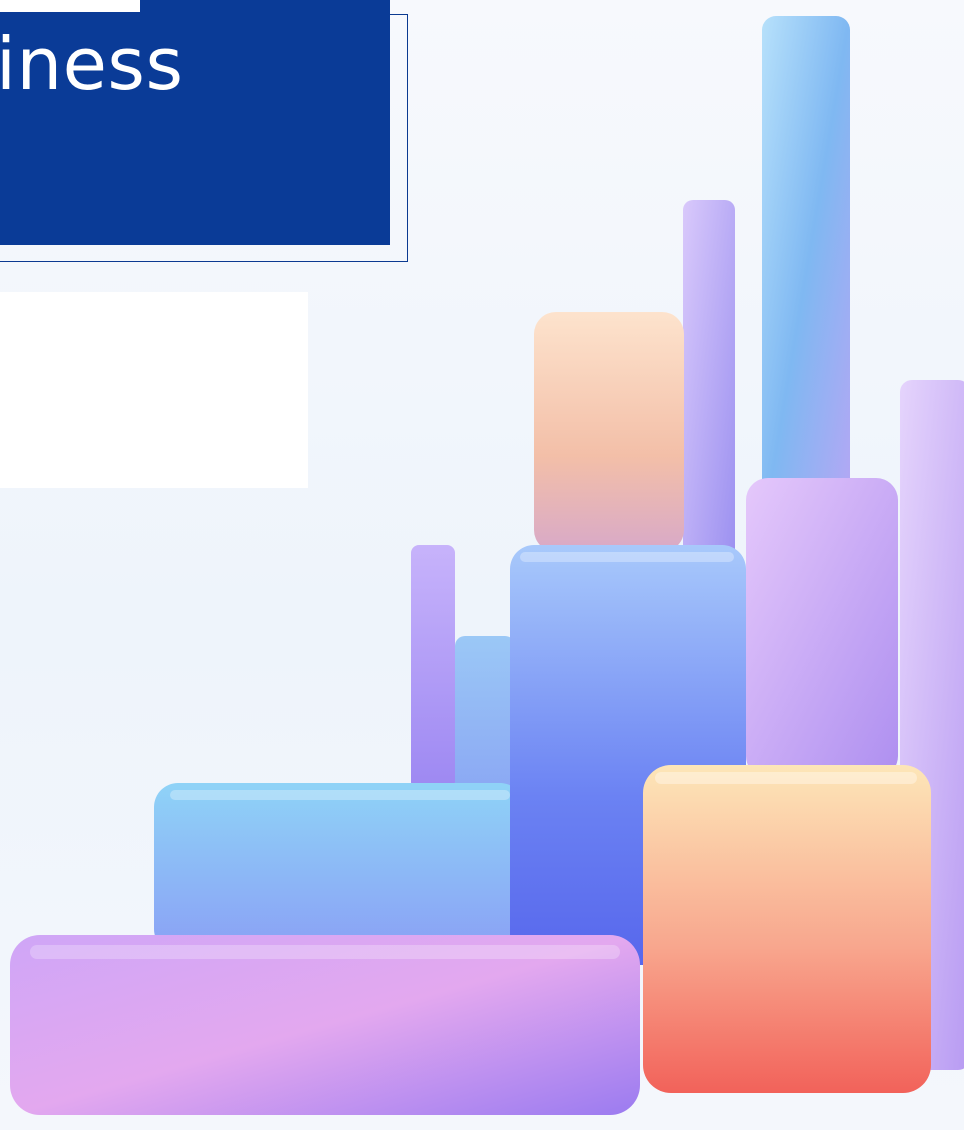  What do you see at coordinates (70, 6) in the screenshot?
I see `title-top-strip` at bounding box center [70, 6].